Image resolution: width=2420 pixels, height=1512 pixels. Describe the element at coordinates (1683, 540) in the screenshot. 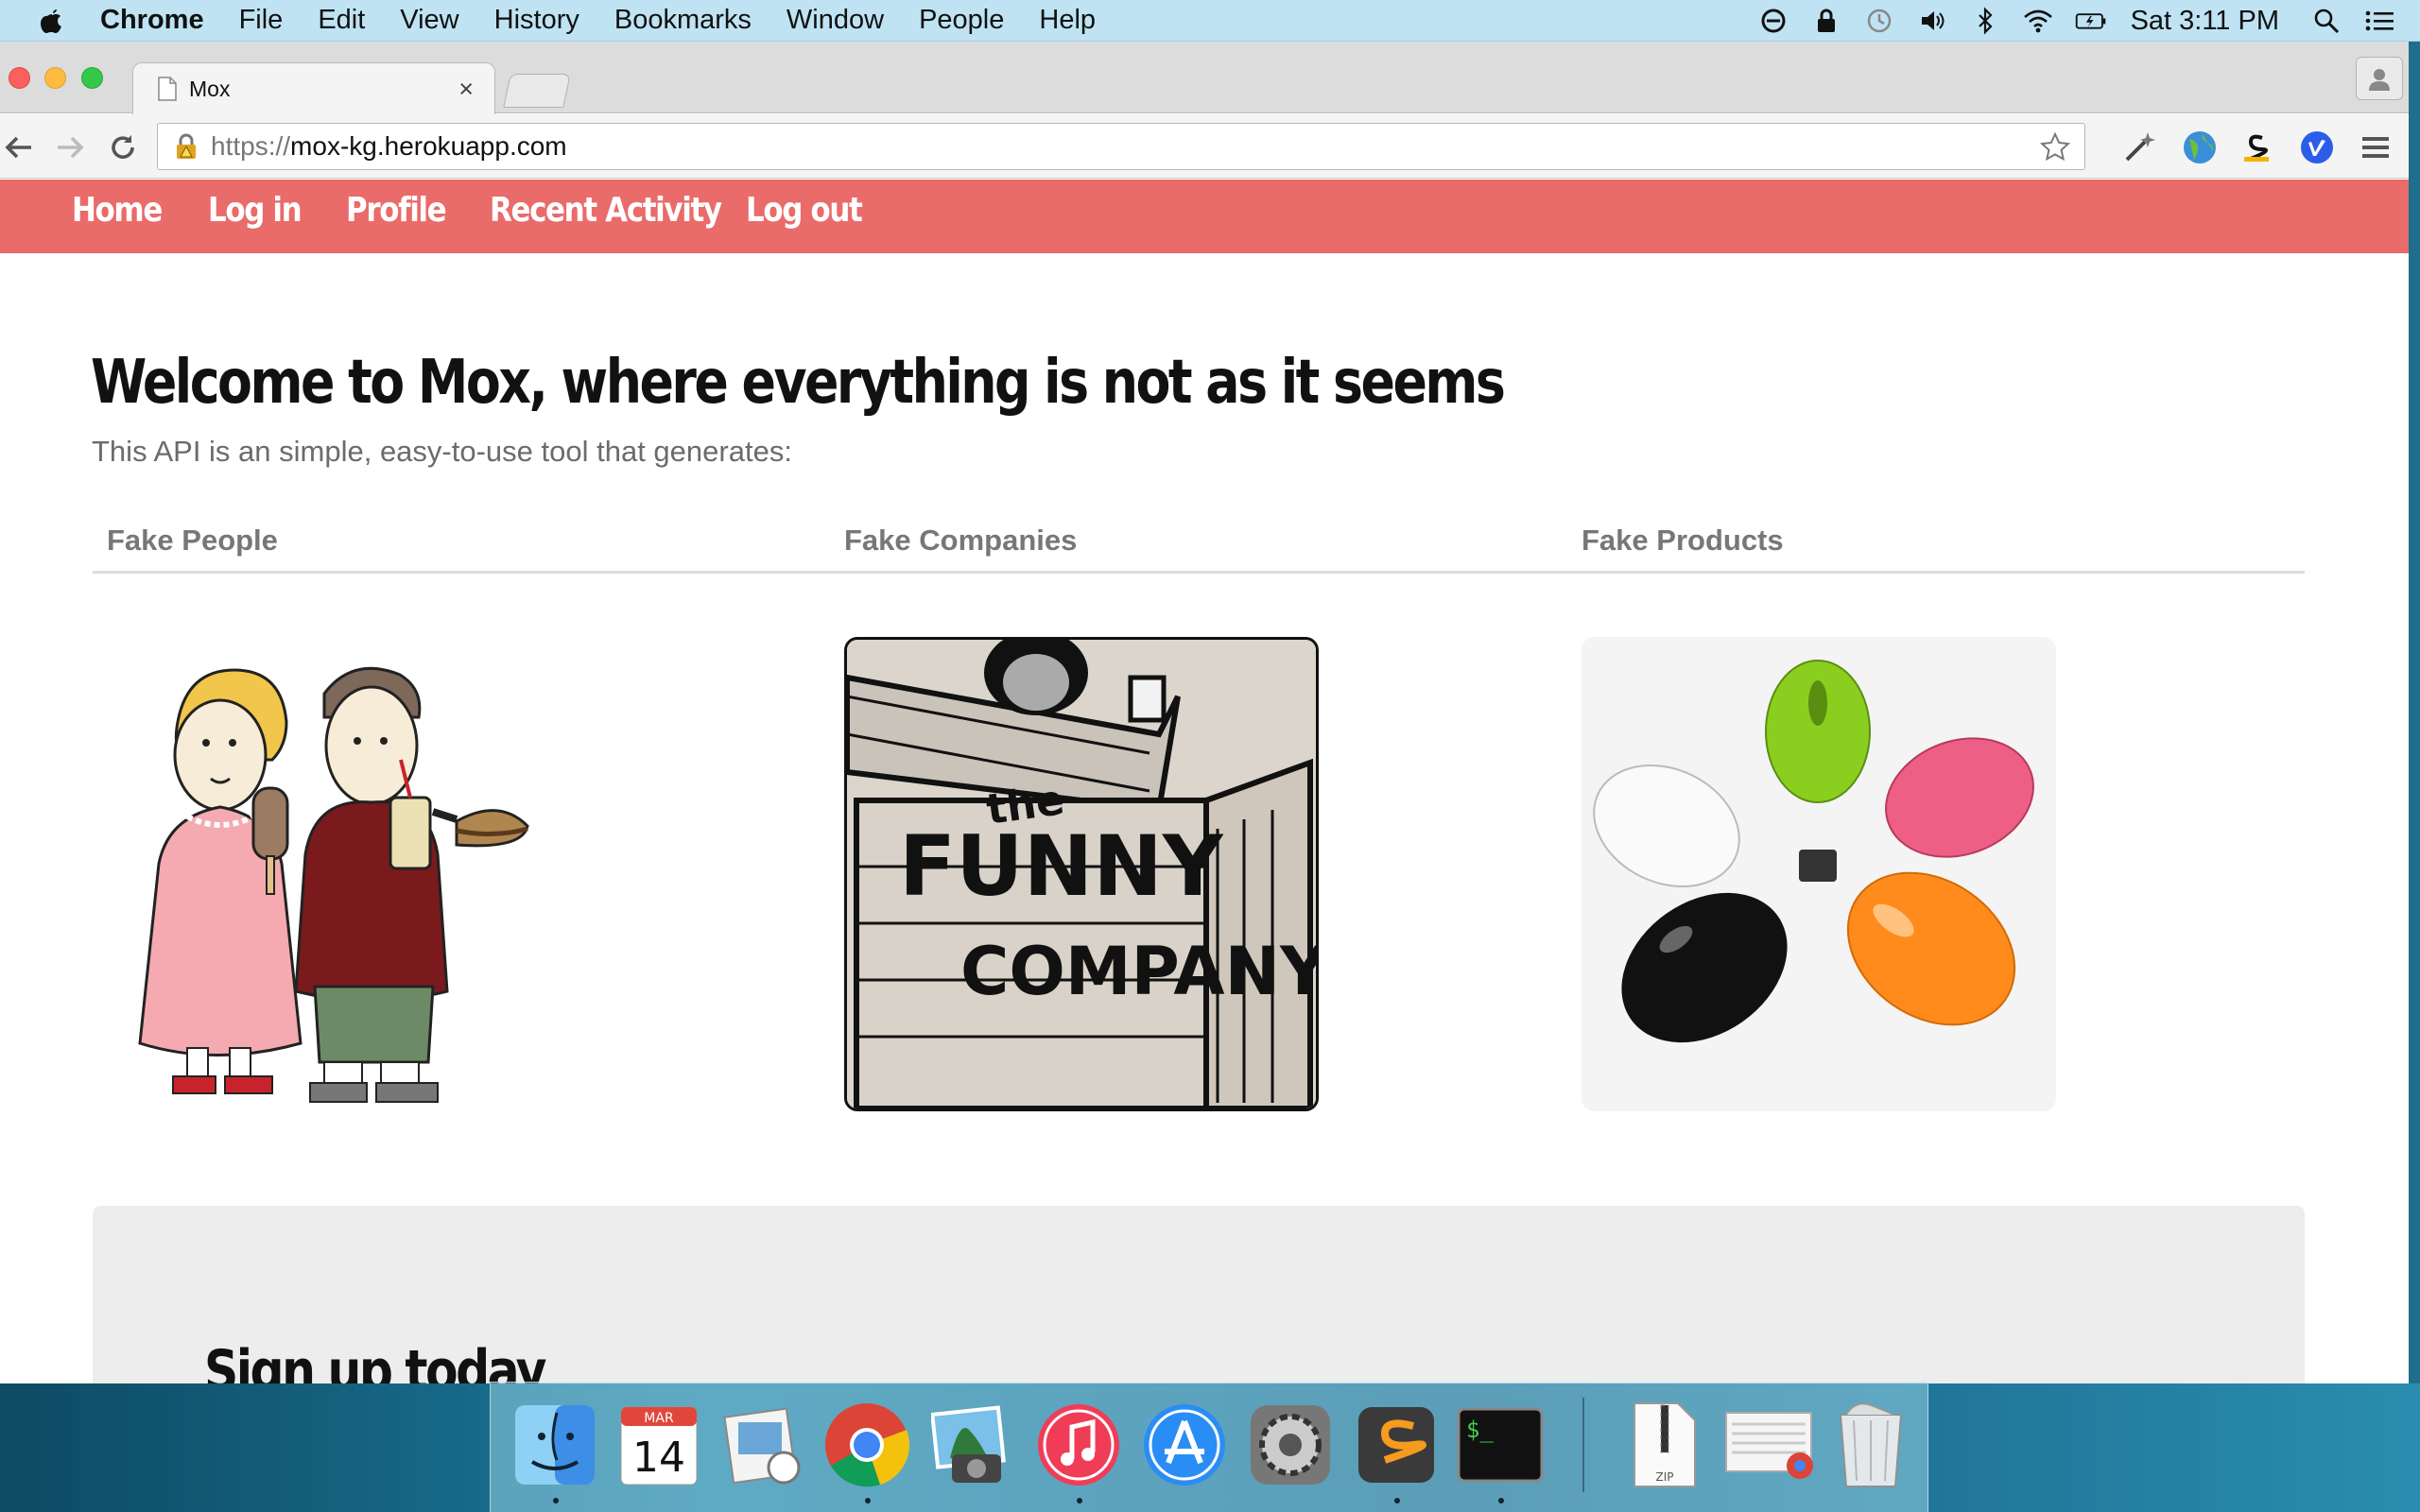

I see `column-heading-fake-products: Fake Products` at that location.